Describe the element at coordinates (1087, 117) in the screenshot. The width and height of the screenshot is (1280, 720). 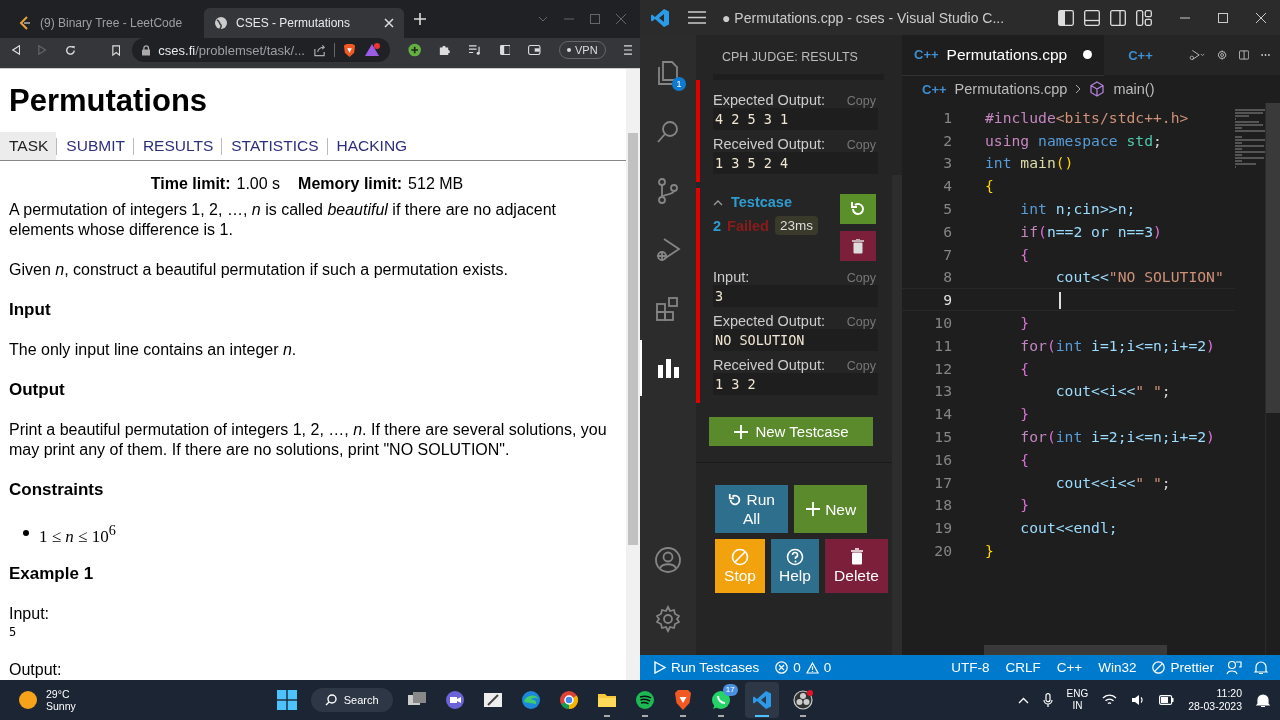
I see `code-line: #include<bits/stdc++.h>` at that location.